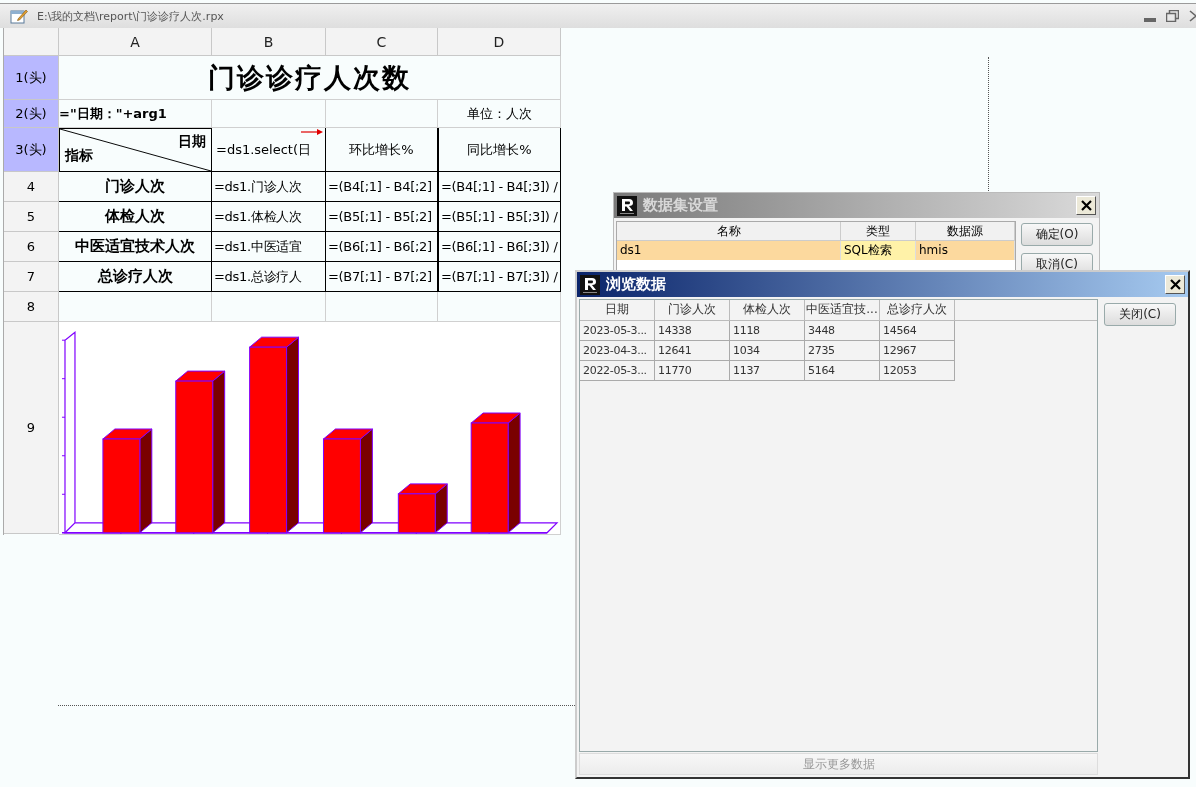  I want to click on column-header: 数据源, so click(965, 231).